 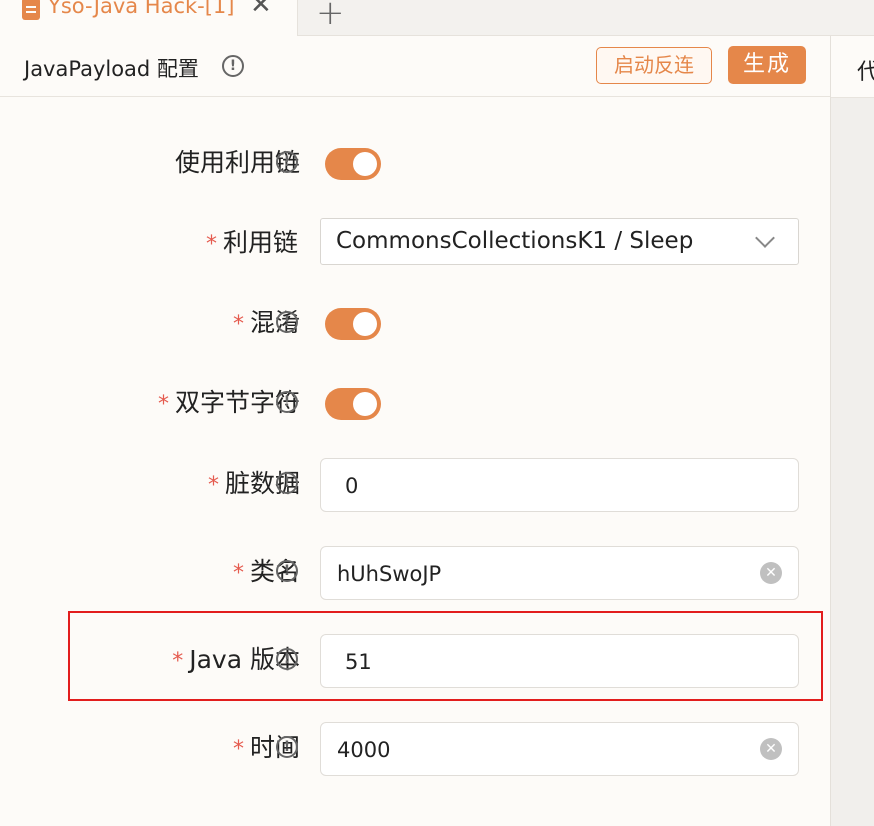 What do you see at coordinates (251, 242) in the screenshot?
I see `chain-label: * 利用链` at bounding box center [251, 242].